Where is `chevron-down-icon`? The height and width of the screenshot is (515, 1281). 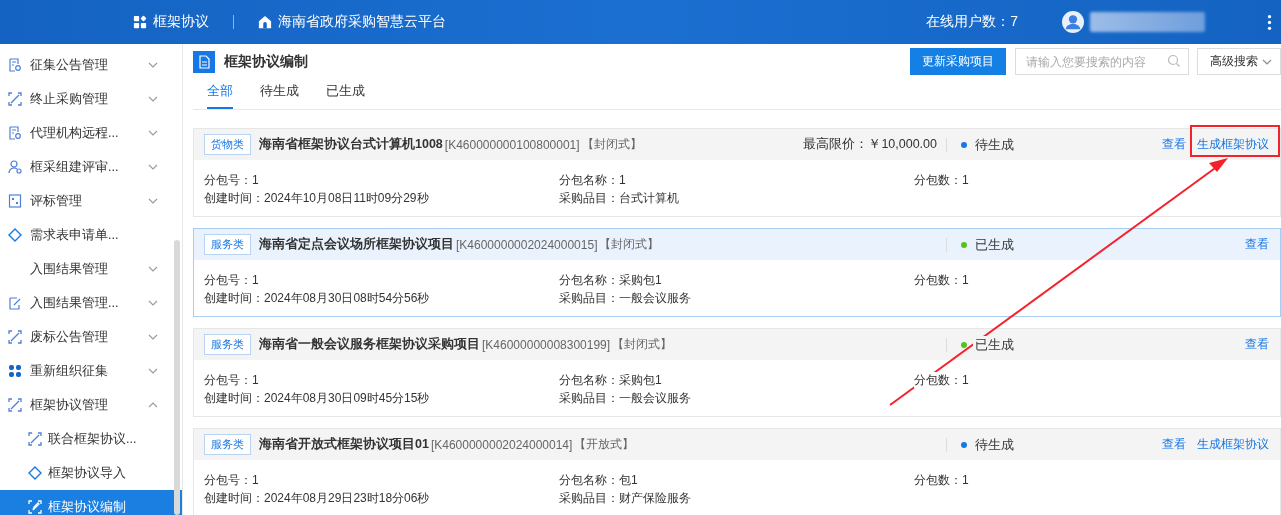
chevron-down-icon is located at coordinates (1267, 61).